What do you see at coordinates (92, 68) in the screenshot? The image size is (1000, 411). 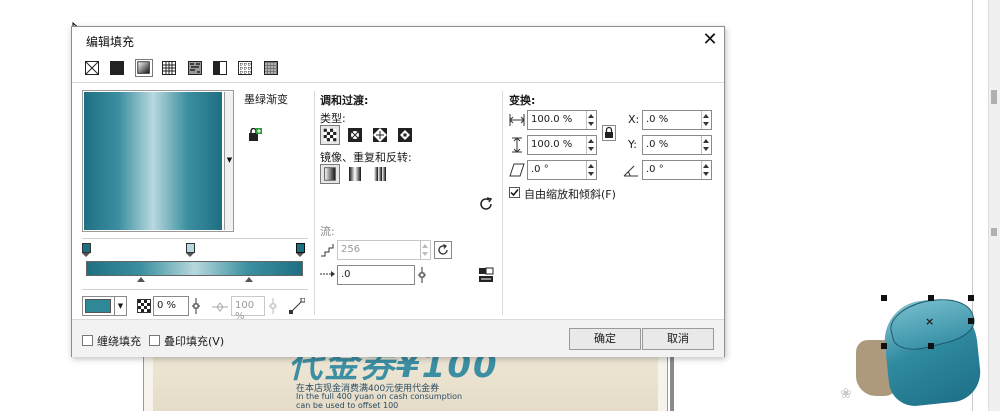 I see `no-fill-icon` at bounding box center [92, 68].